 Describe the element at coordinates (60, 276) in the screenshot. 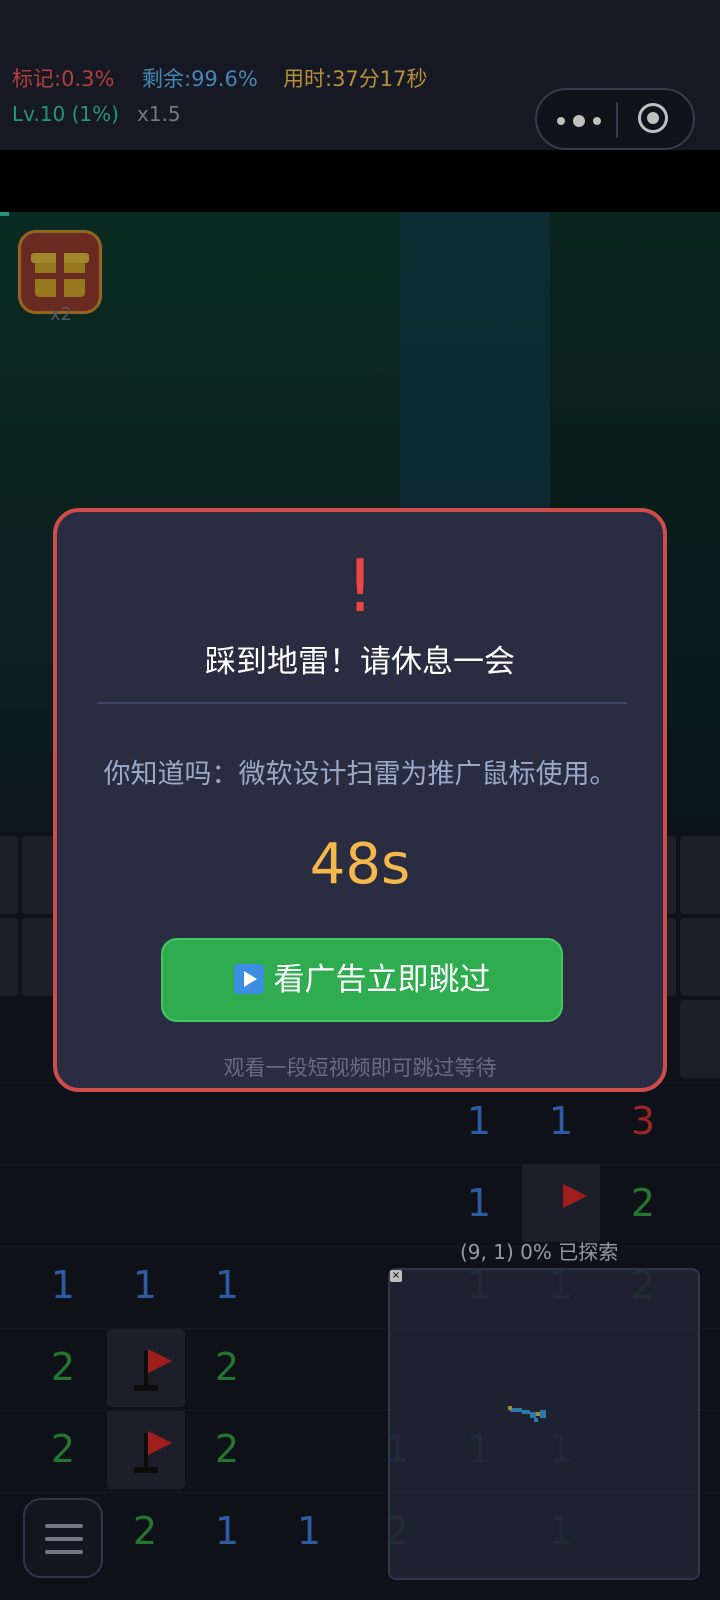

I see `gift-icon-ribbon` at that location.